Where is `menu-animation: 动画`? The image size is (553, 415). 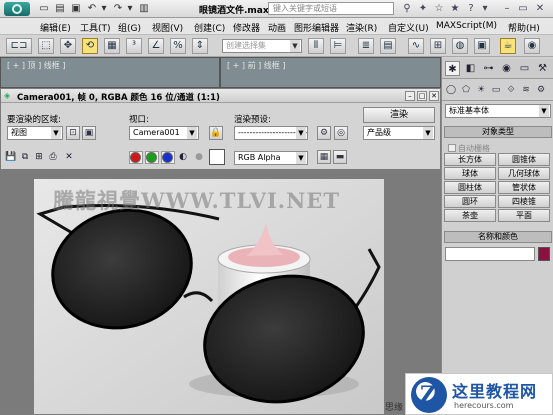 menu-animation: 动画 is located at coordinates (277, 27).